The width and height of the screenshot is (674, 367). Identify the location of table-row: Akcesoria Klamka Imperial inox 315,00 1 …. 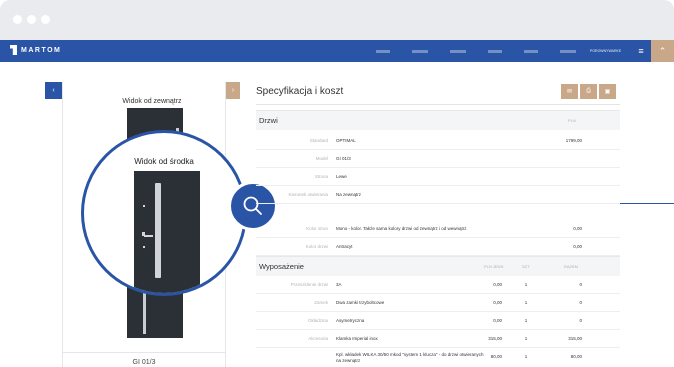
(438, 339).